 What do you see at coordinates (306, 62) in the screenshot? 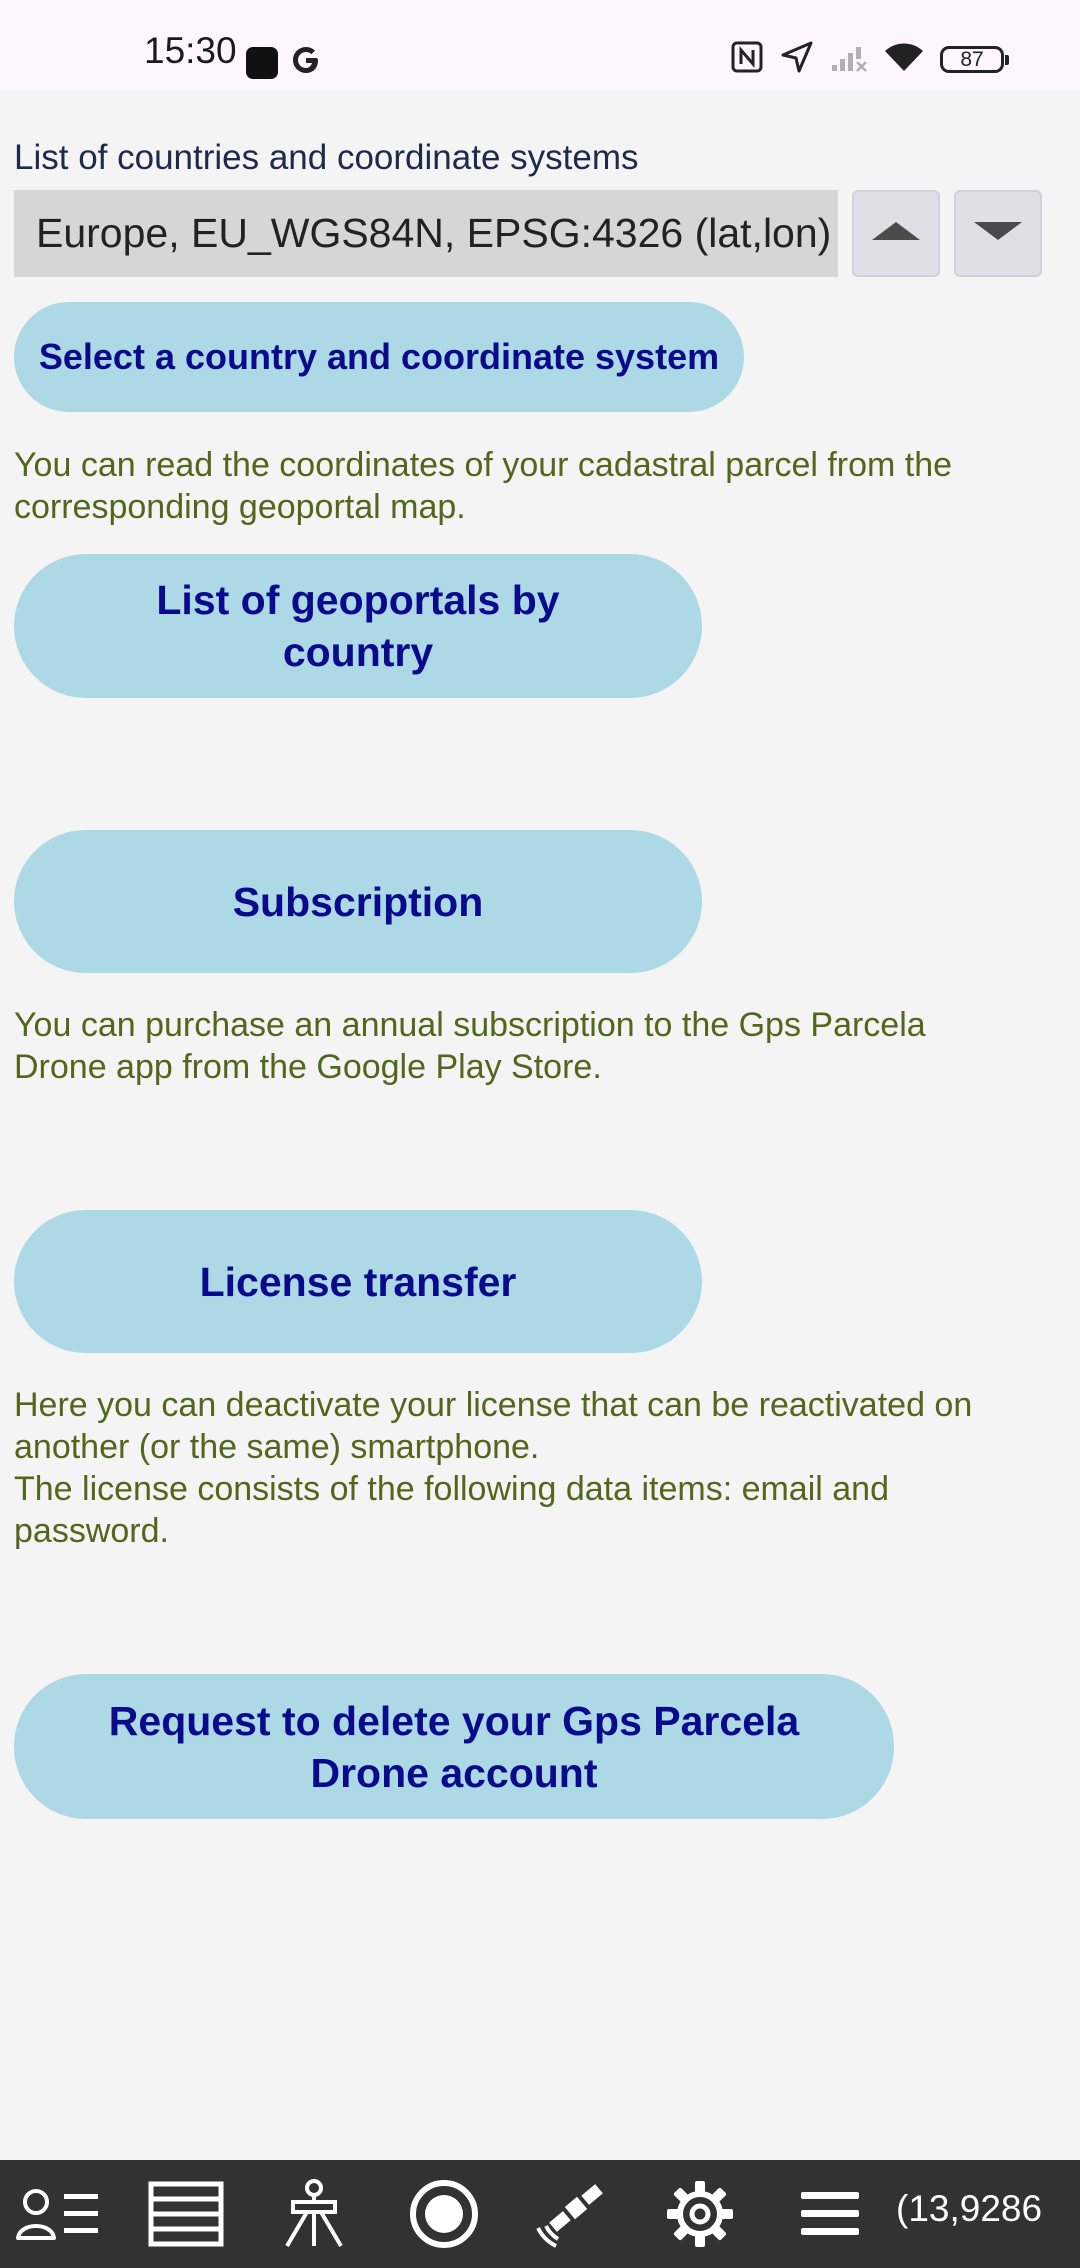
I see `google-g-icon` at bounding box center [306, 62].